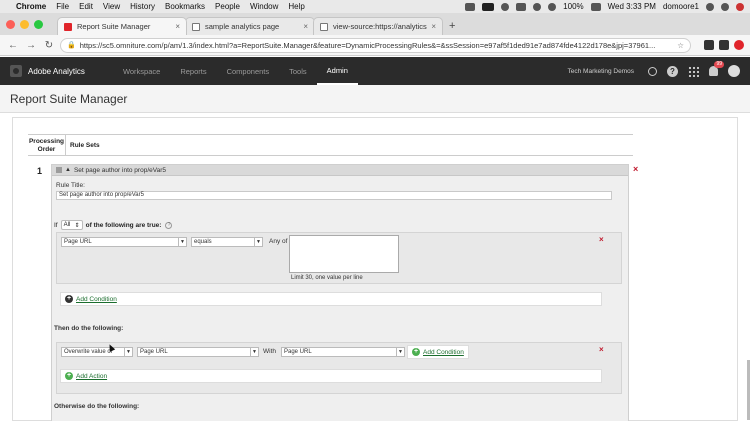 This screenshot has width=750, height=421. I want to click on menu-app-name: Chrome, so click(31, 6).